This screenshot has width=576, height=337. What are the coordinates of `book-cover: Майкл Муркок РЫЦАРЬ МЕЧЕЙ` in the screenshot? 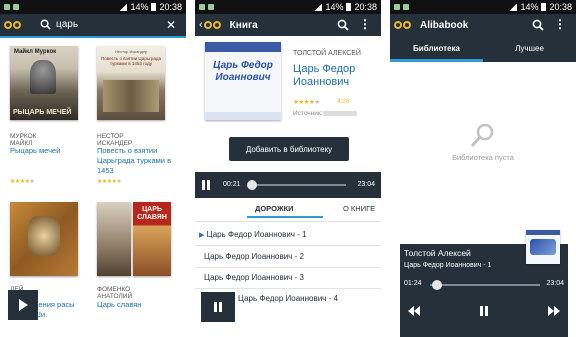 It's located at (44, 83).